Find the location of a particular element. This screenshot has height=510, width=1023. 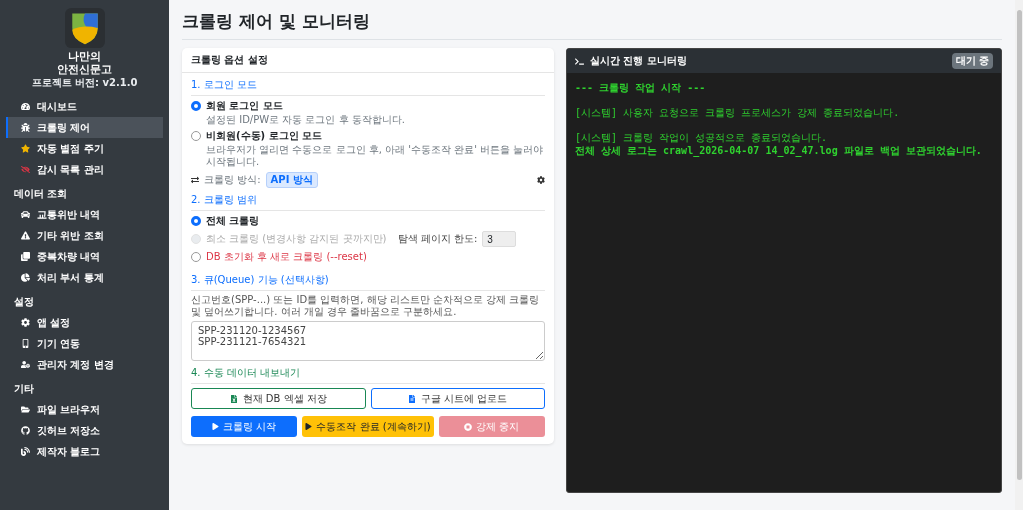

radio-label: 회원 로그인 모드 is located at coordinates (244, 106).